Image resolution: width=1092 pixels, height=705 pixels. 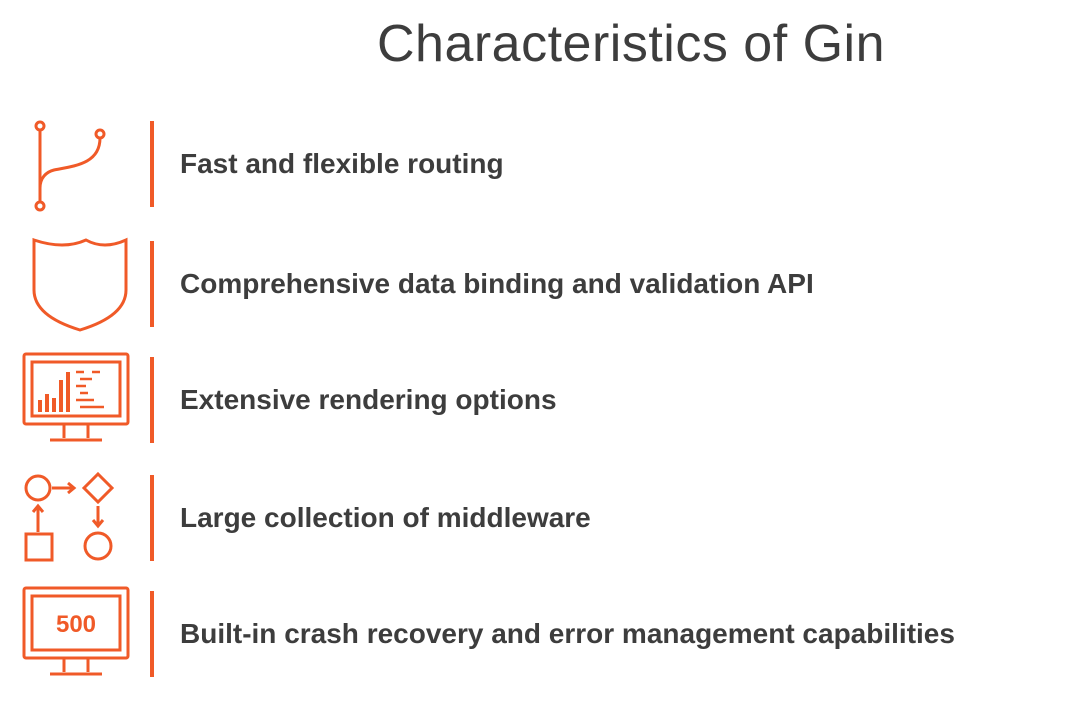 What do you see at coordinates (74, 518) in the screenshot?
I see `flowchart-icon` at bounding box center [74, 518].